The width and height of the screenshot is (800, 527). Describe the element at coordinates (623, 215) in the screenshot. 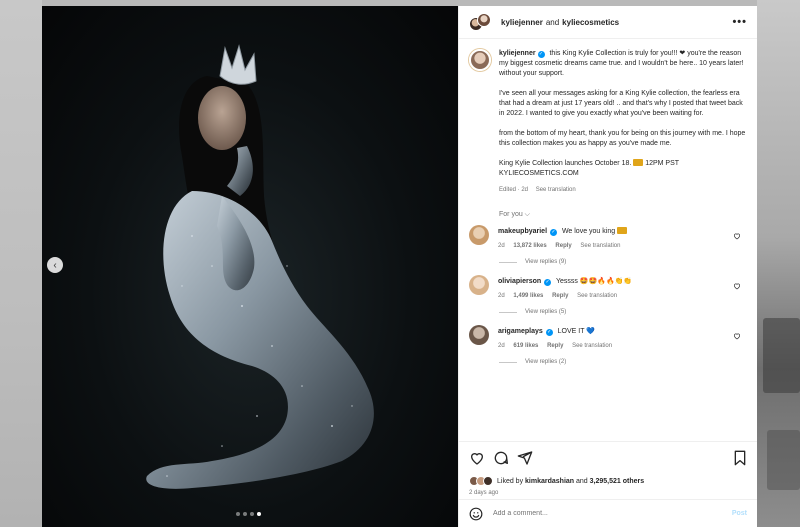

I see `for-you-toggle: For you ⌵` at that location.